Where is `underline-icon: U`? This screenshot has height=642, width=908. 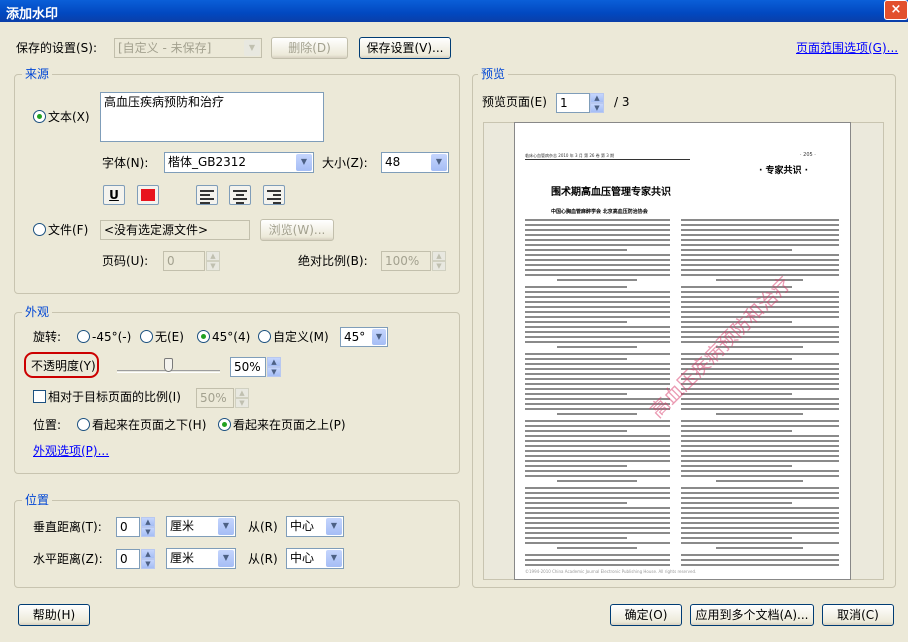 underline-icon: U is located at coordinates (114, 195).